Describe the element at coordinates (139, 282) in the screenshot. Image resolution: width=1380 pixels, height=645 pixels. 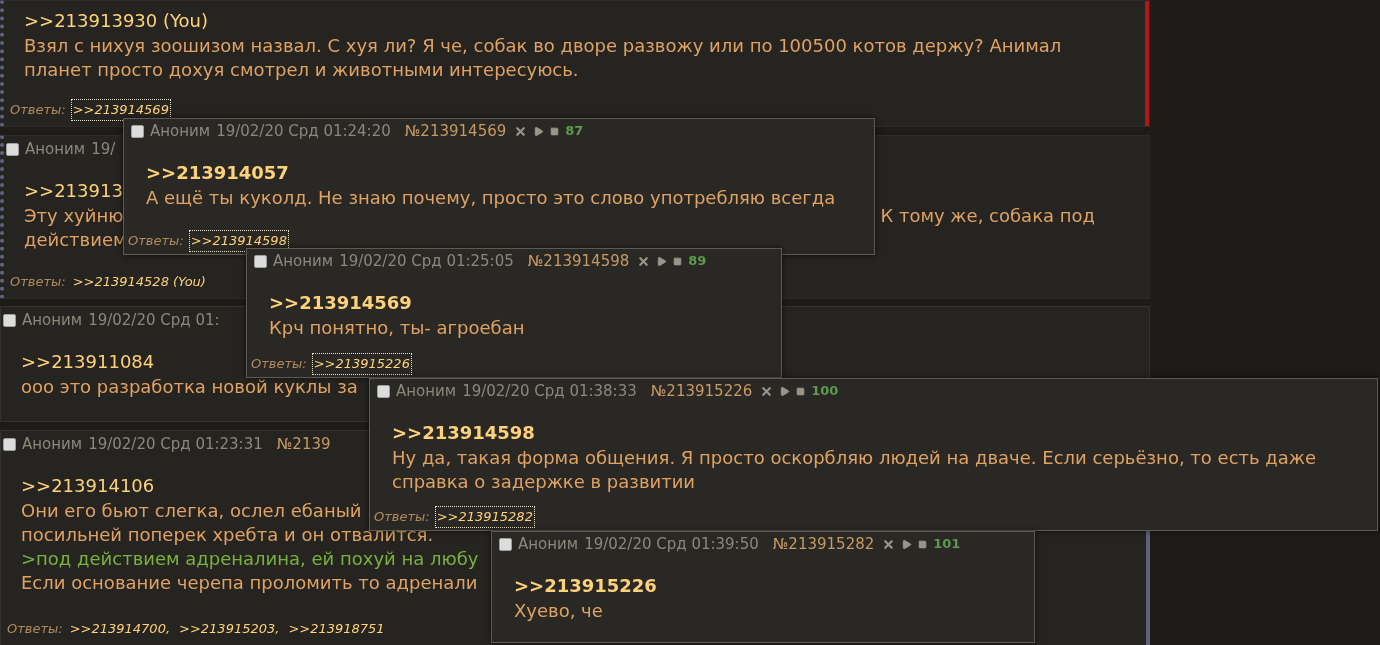
I see `reply-link: >>213914528 (You)` at that location.